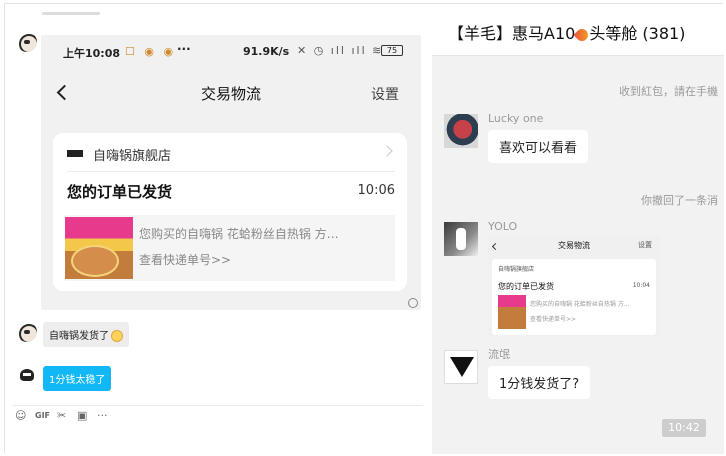 This screenshot has width=726, height=456. I want to click on group-header: 【羊毛】惠马A10 头等舱 (381), so click(578, 30).